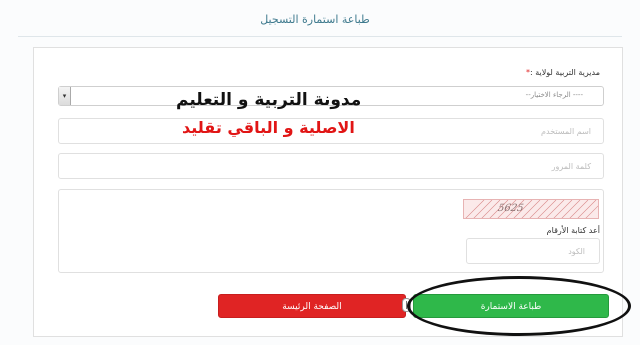 The height and width of the screenshot is (345, 640). What do you see at coordinates (331, 166) in the screenshot?
I see `password-input: كلمة المرور` at bounding box center [331, 166].